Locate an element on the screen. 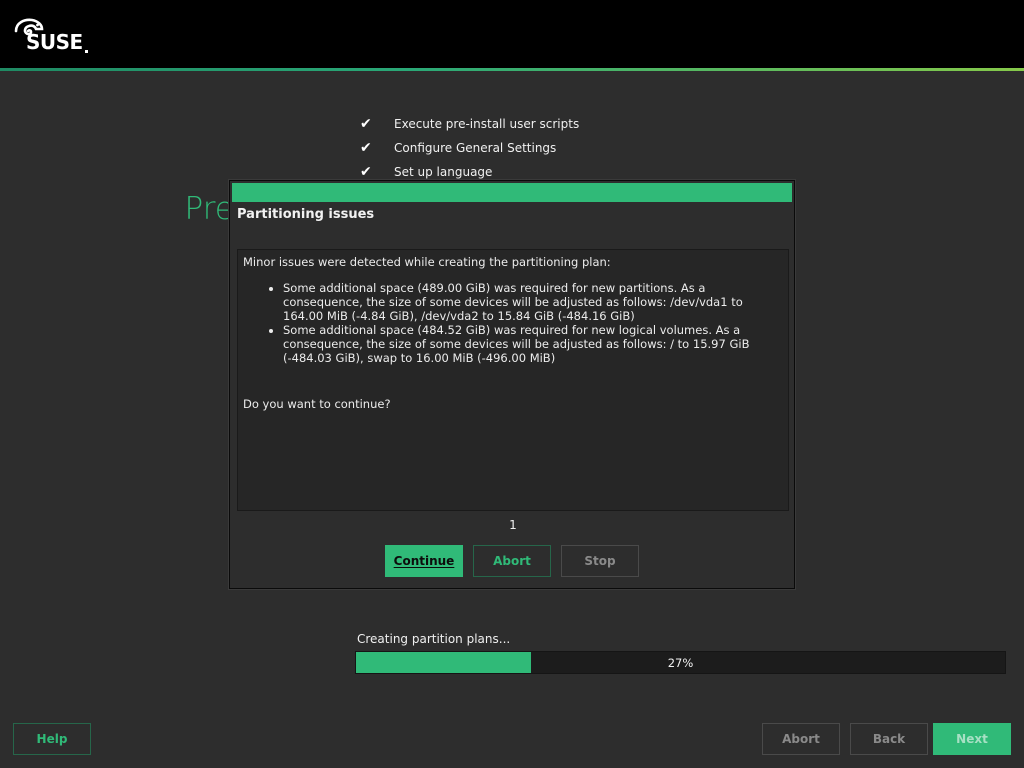 Image resolution: width=1024 pixels, height=768 pixels. logo-dot is located at coordinates (86, 51).